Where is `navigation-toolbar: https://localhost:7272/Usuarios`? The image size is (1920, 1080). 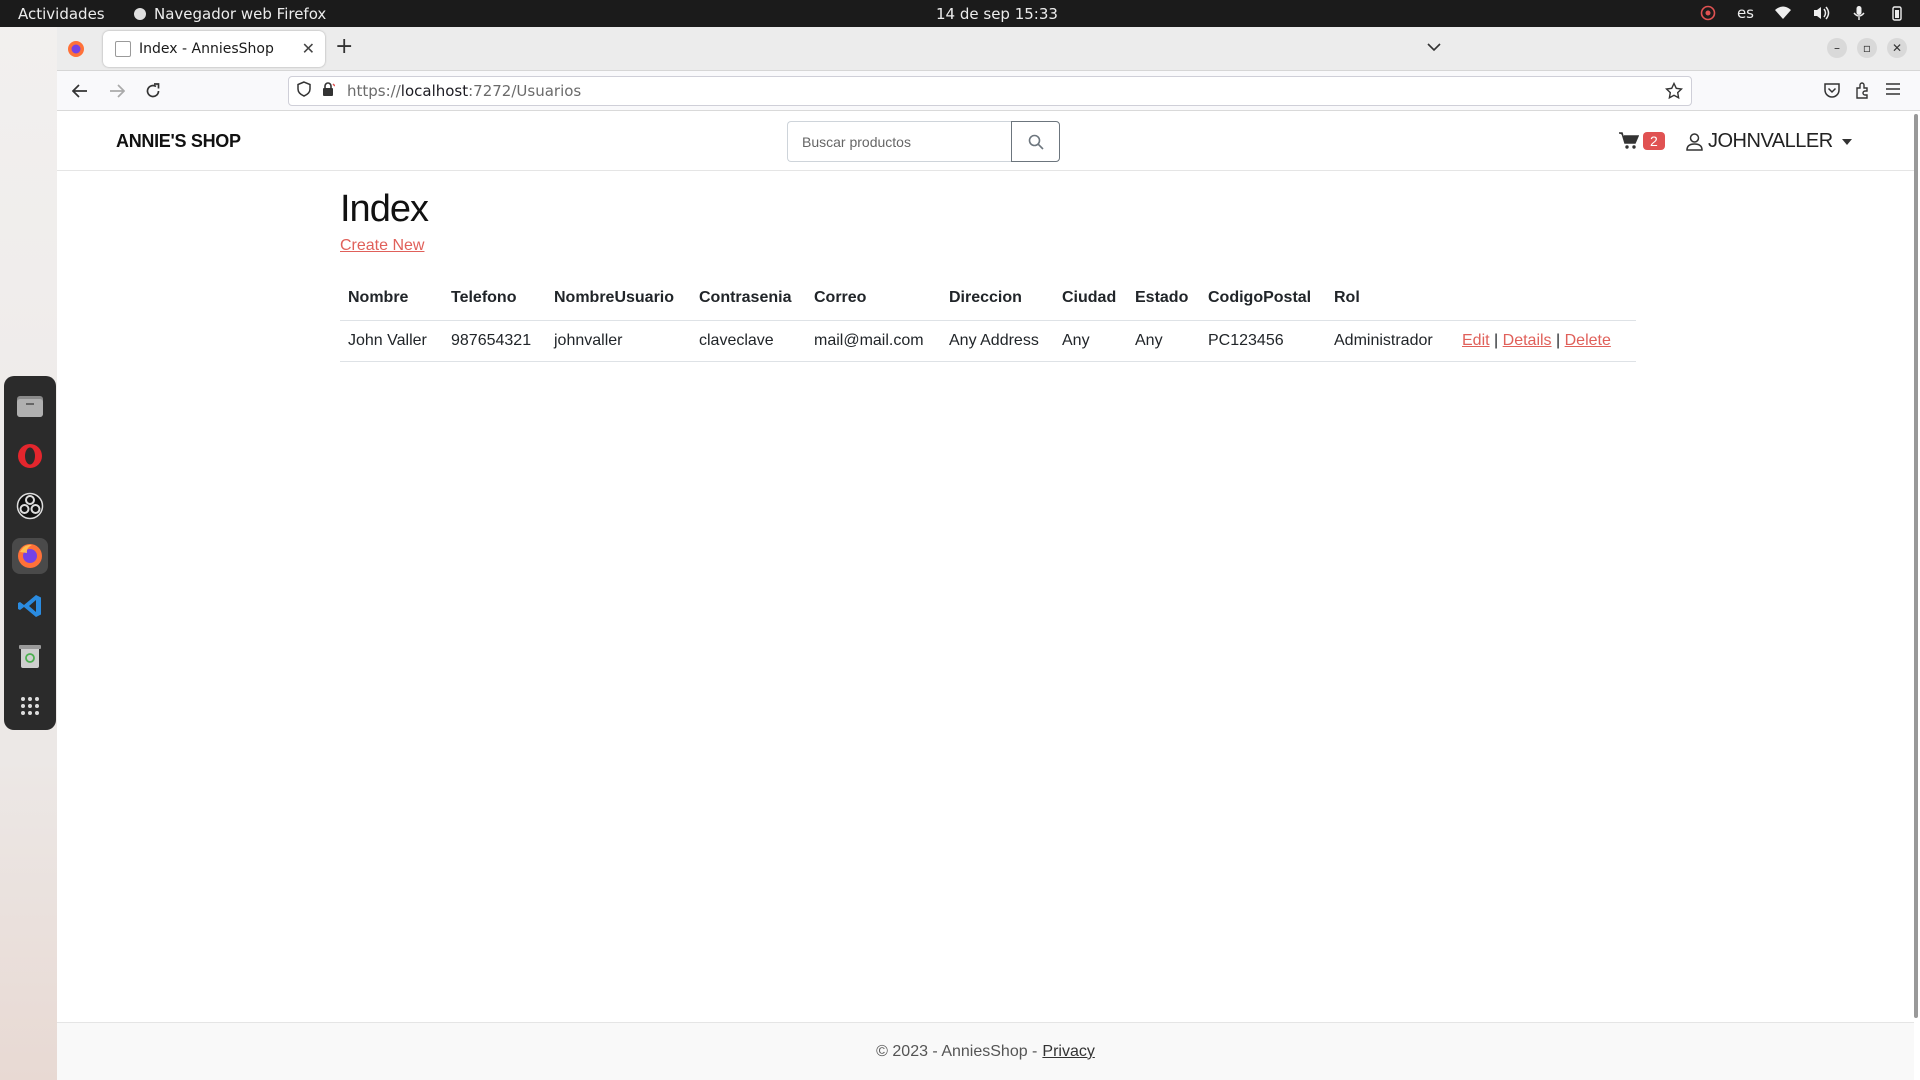 navigation-toolbar: https://localhost:7272/Usuarios is located at coordinates (988, 91).